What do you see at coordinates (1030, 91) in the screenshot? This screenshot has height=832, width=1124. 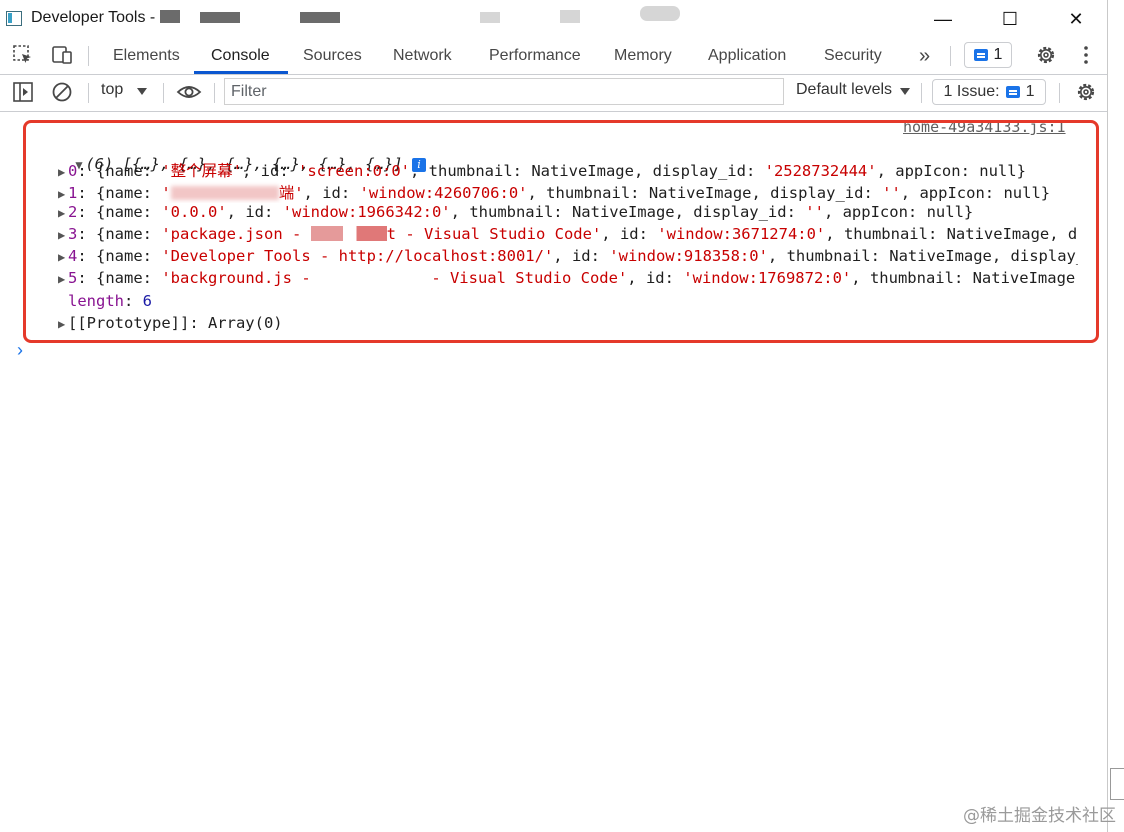 I see `issues-count: 1` at bounding box center [1030, 91].